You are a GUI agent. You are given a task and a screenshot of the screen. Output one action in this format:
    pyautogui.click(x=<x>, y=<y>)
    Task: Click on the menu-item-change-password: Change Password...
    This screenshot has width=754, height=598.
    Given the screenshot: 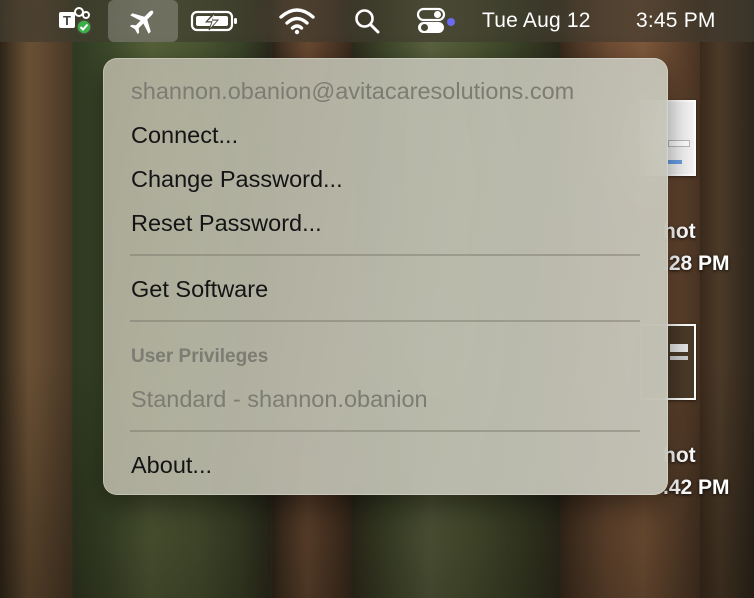 What is the action you would take?
    pyautogui.click(x=237, y=179)
    